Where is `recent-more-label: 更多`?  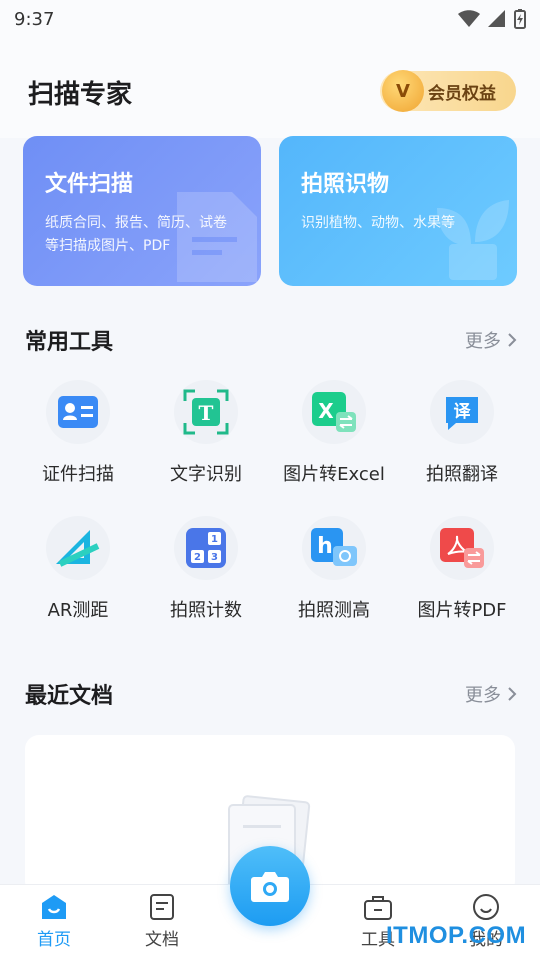 recent-more-label: 更多 is located at coordinates (483, 695).